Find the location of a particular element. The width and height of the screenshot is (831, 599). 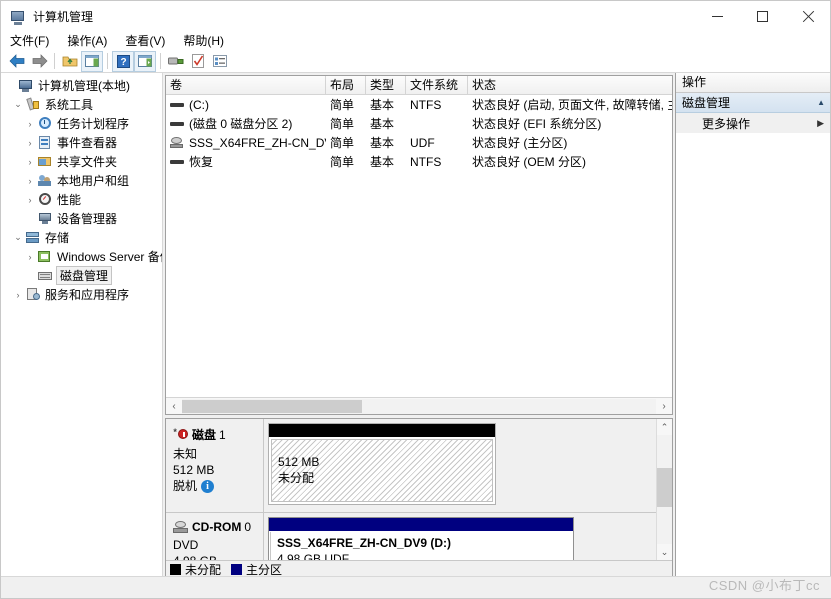

partition-dvd: SSS_X64FRE_ZH-CN_DV9 (D:) 4.98 GB UDF is located at coordinates (421, 538).